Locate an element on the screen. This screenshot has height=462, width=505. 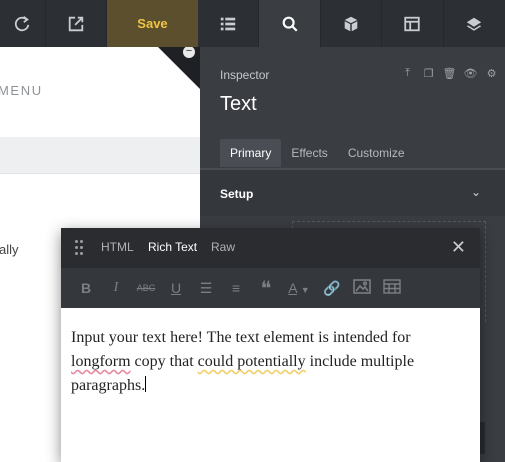
external-link-icon is located at coordinates (75, 23).